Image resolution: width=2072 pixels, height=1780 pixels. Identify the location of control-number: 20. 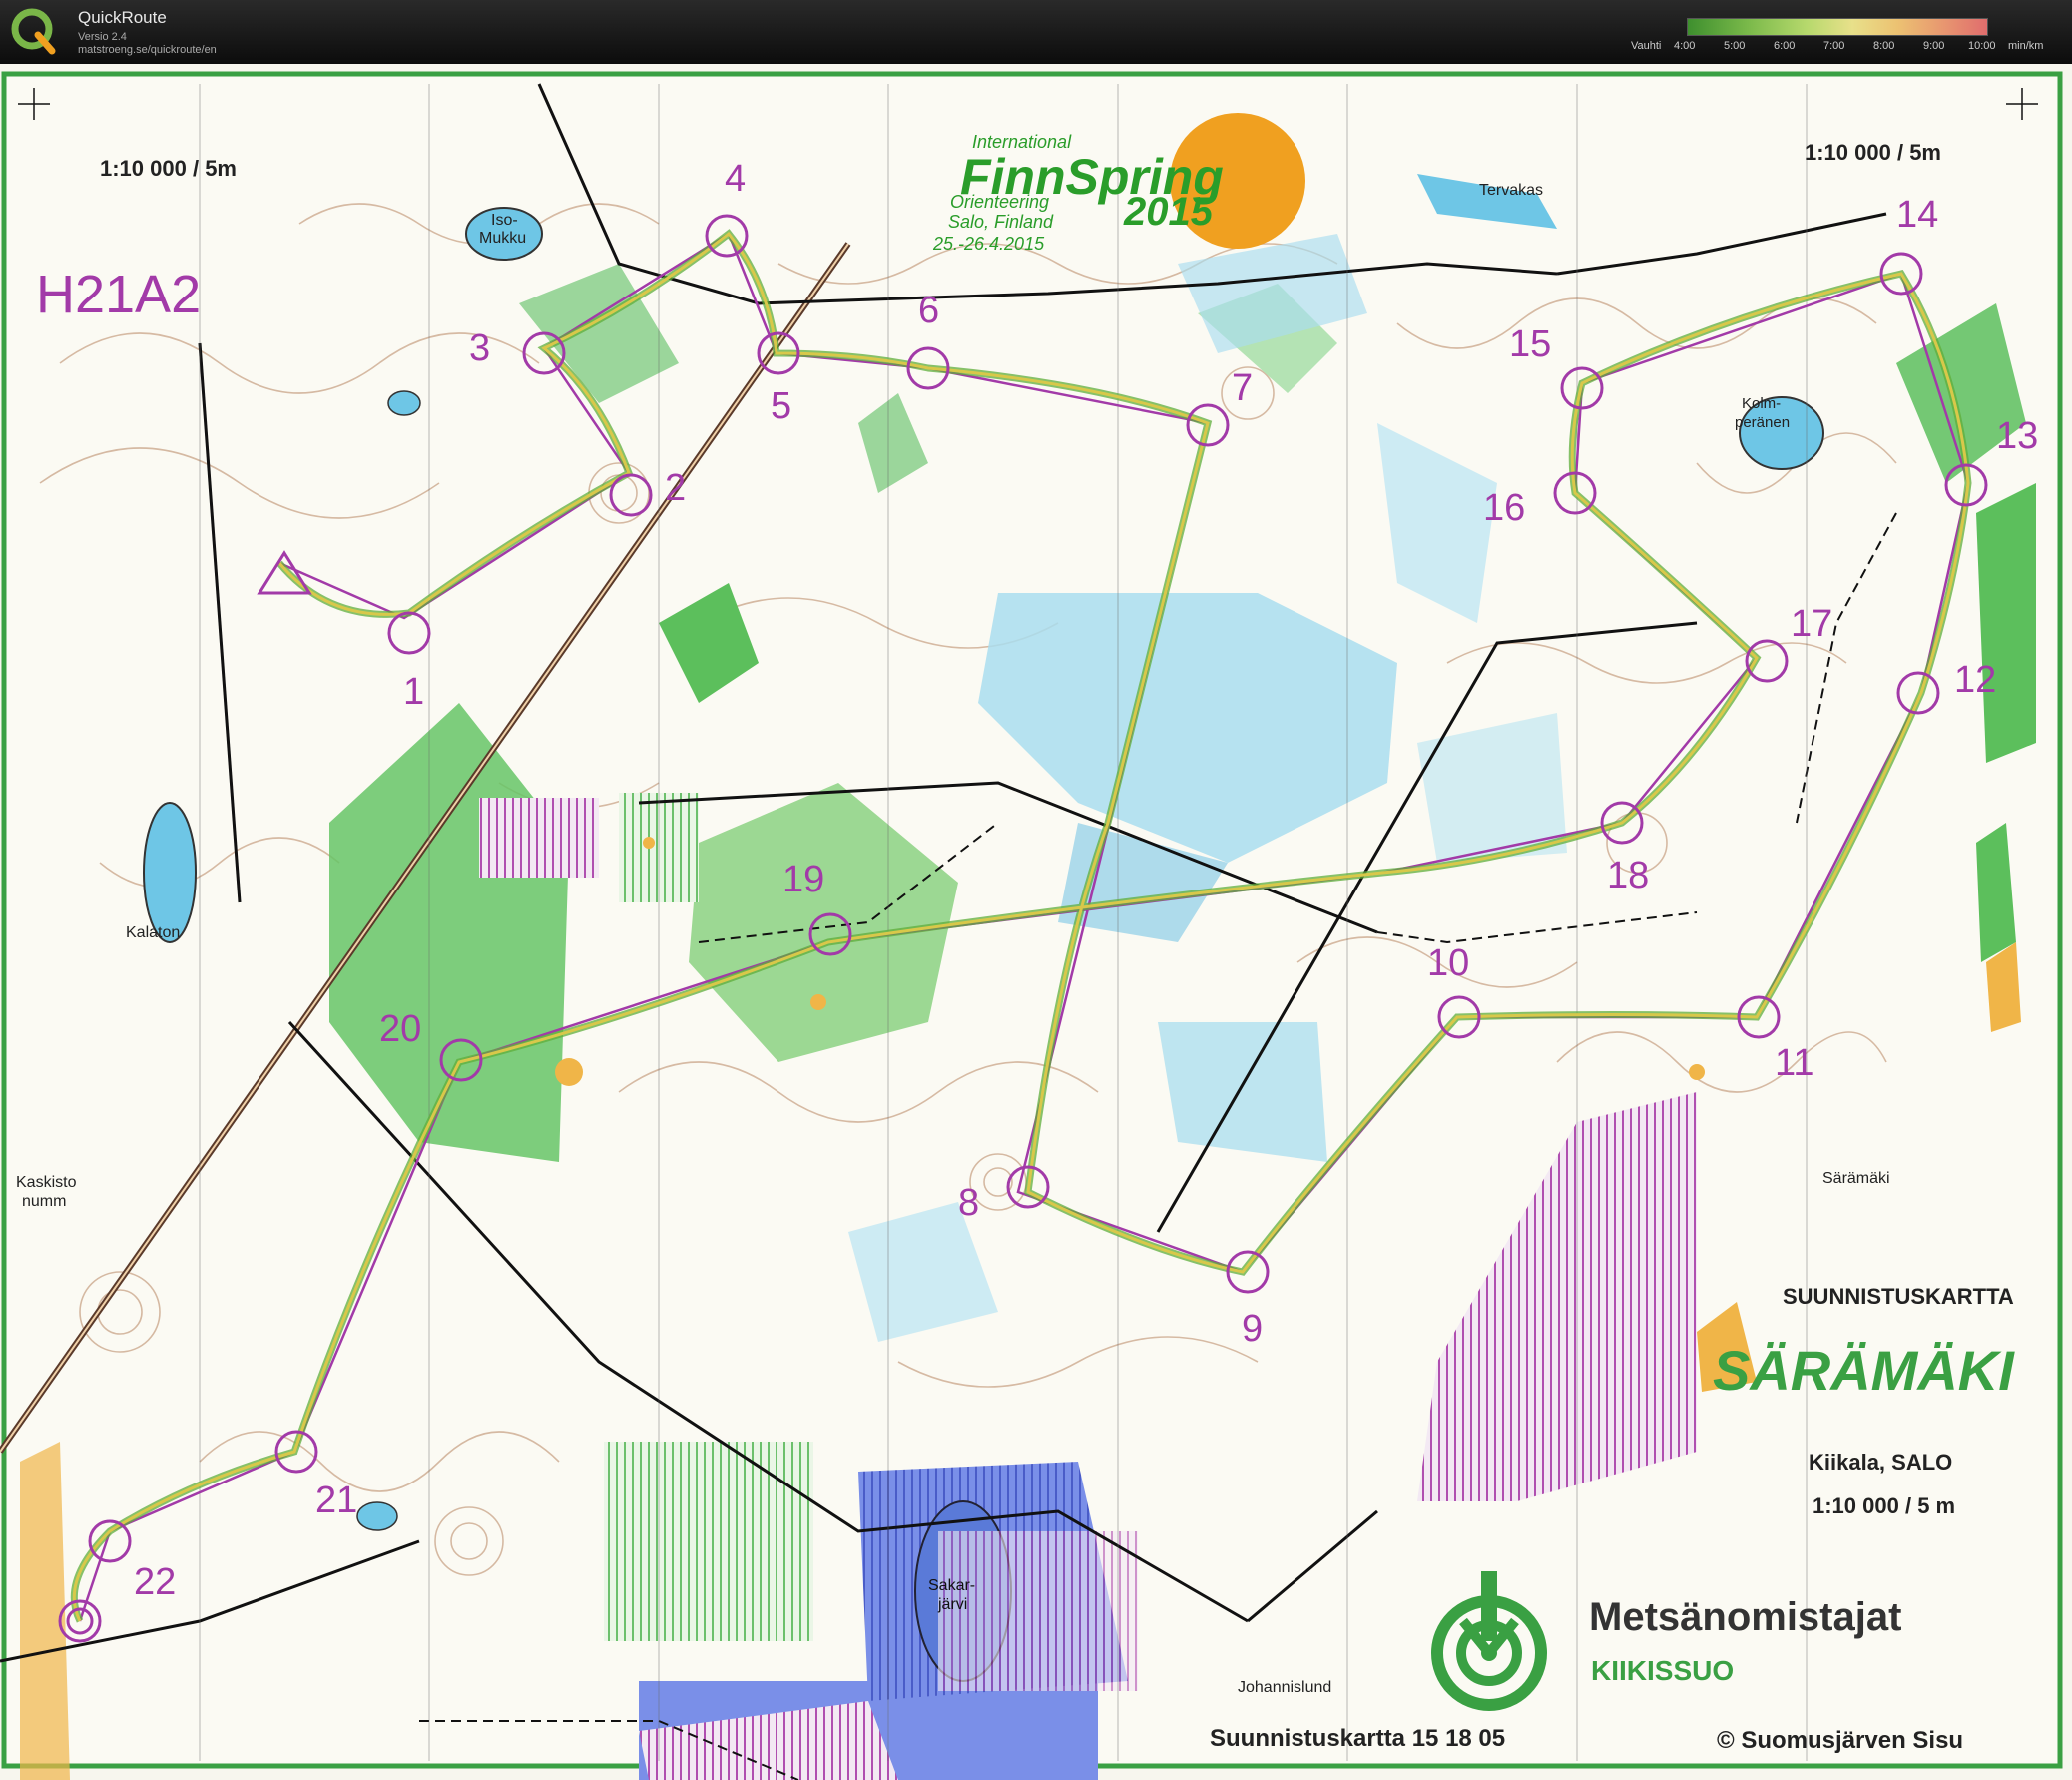
(401, 1029).